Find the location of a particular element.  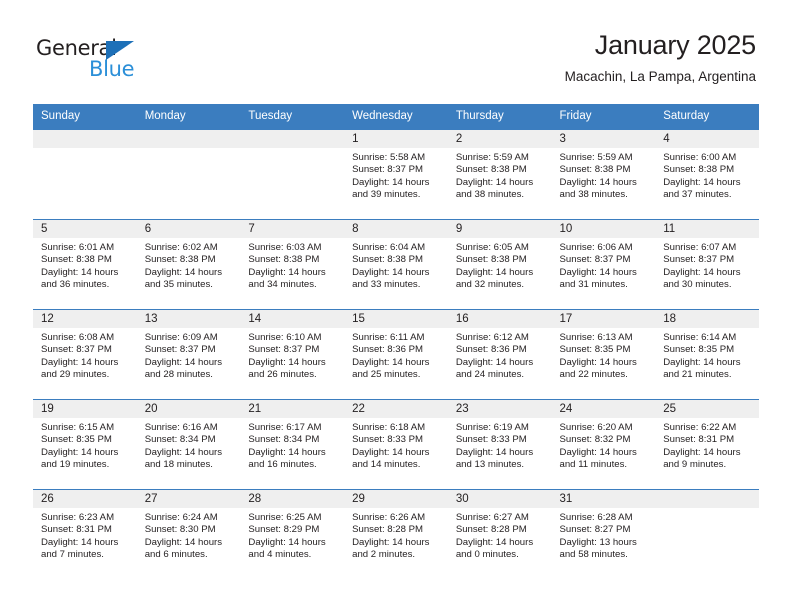

sunset-text: Sunset: 8:29 PM is located at coordinates (284, 530).